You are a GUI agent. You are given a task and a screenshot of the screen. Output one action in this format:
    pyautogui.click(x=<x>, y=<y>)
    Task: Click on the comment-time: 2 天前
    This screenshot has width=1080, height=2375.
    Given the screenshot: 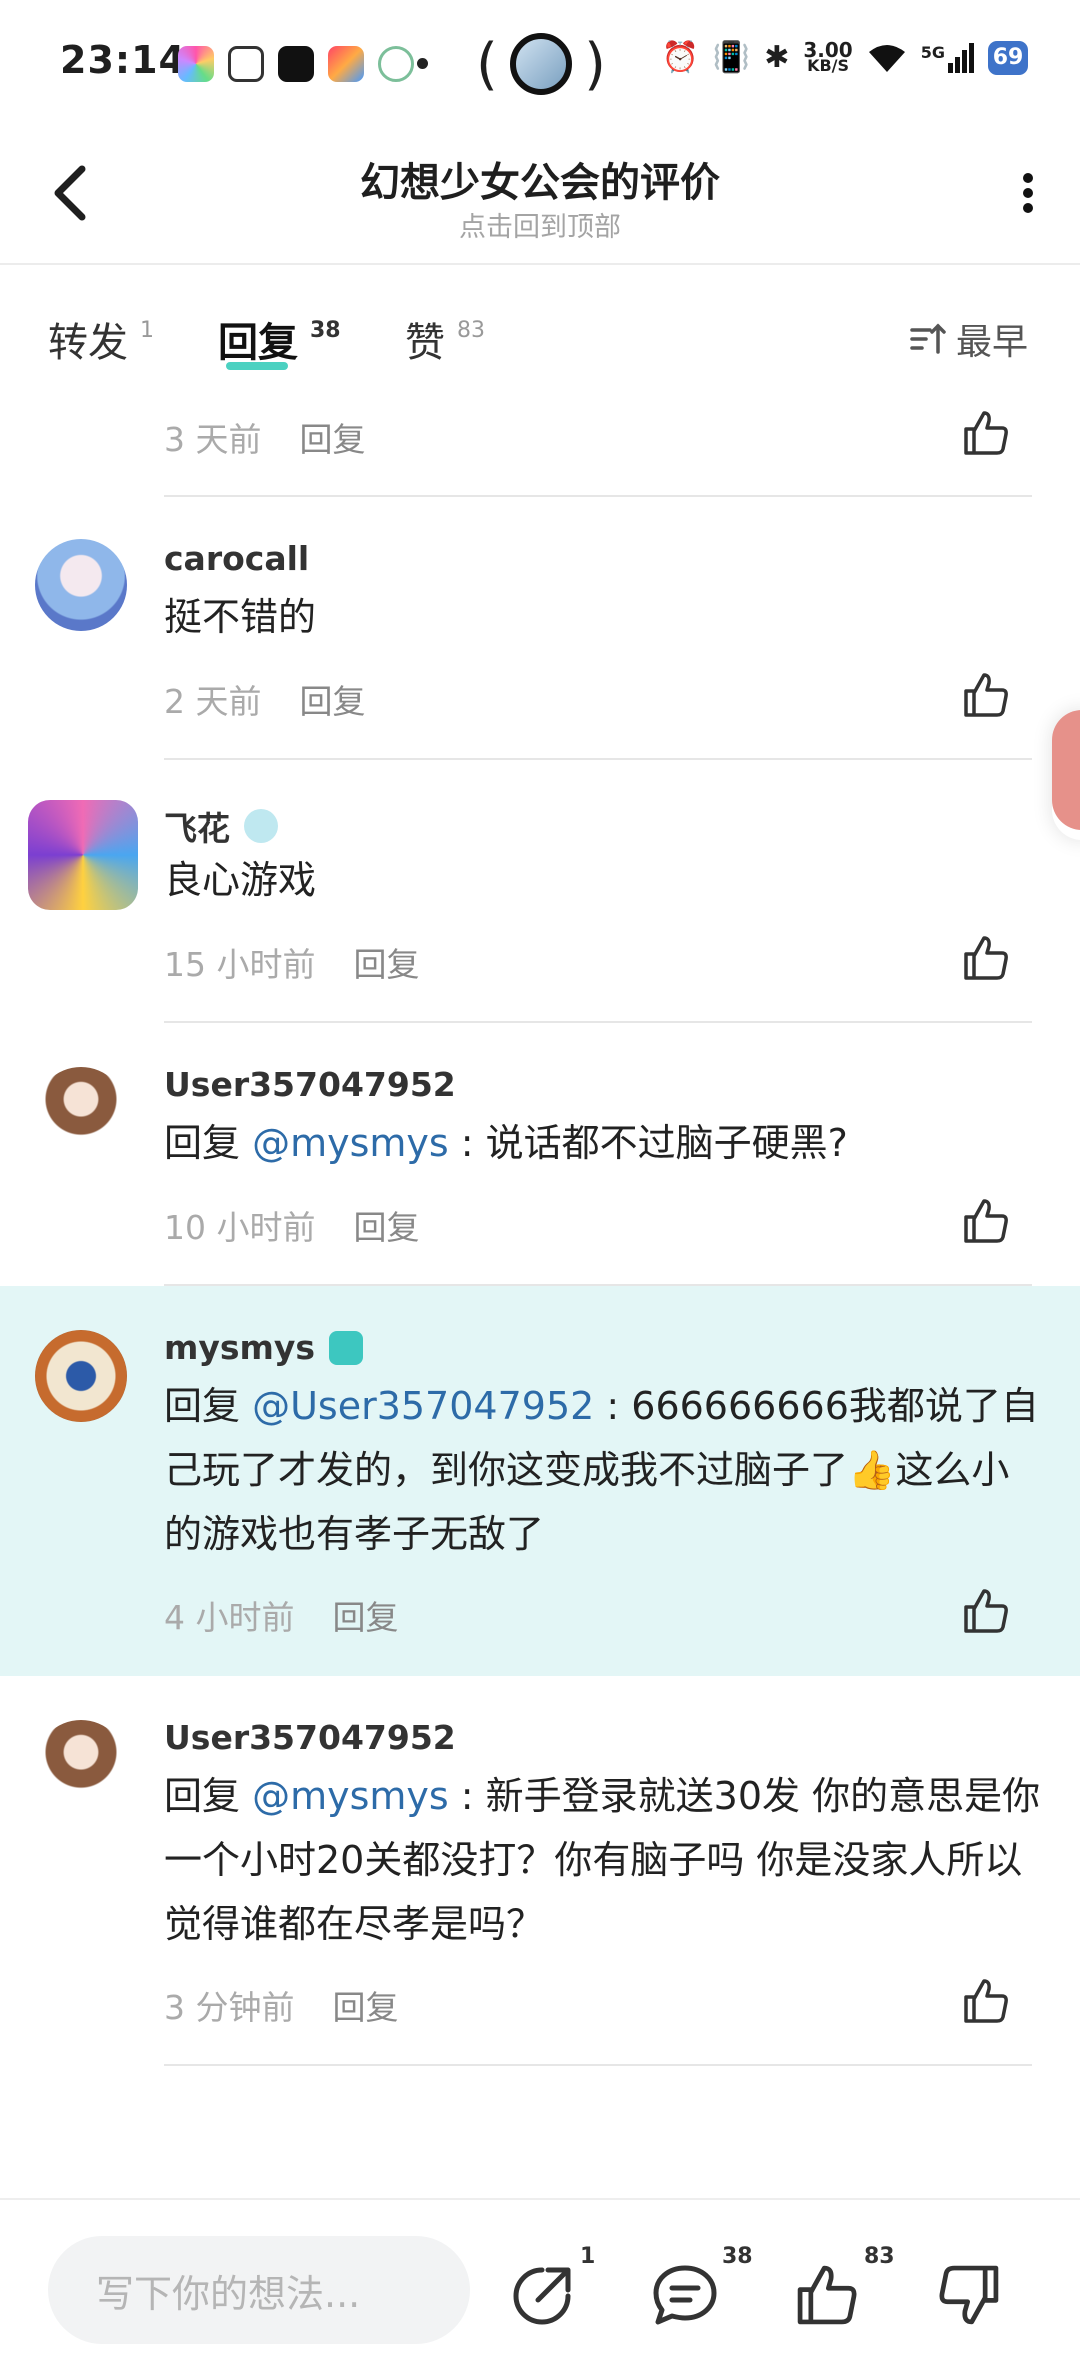 What is the action you would take?
    pyautogui.click(x=213, y=701)
    